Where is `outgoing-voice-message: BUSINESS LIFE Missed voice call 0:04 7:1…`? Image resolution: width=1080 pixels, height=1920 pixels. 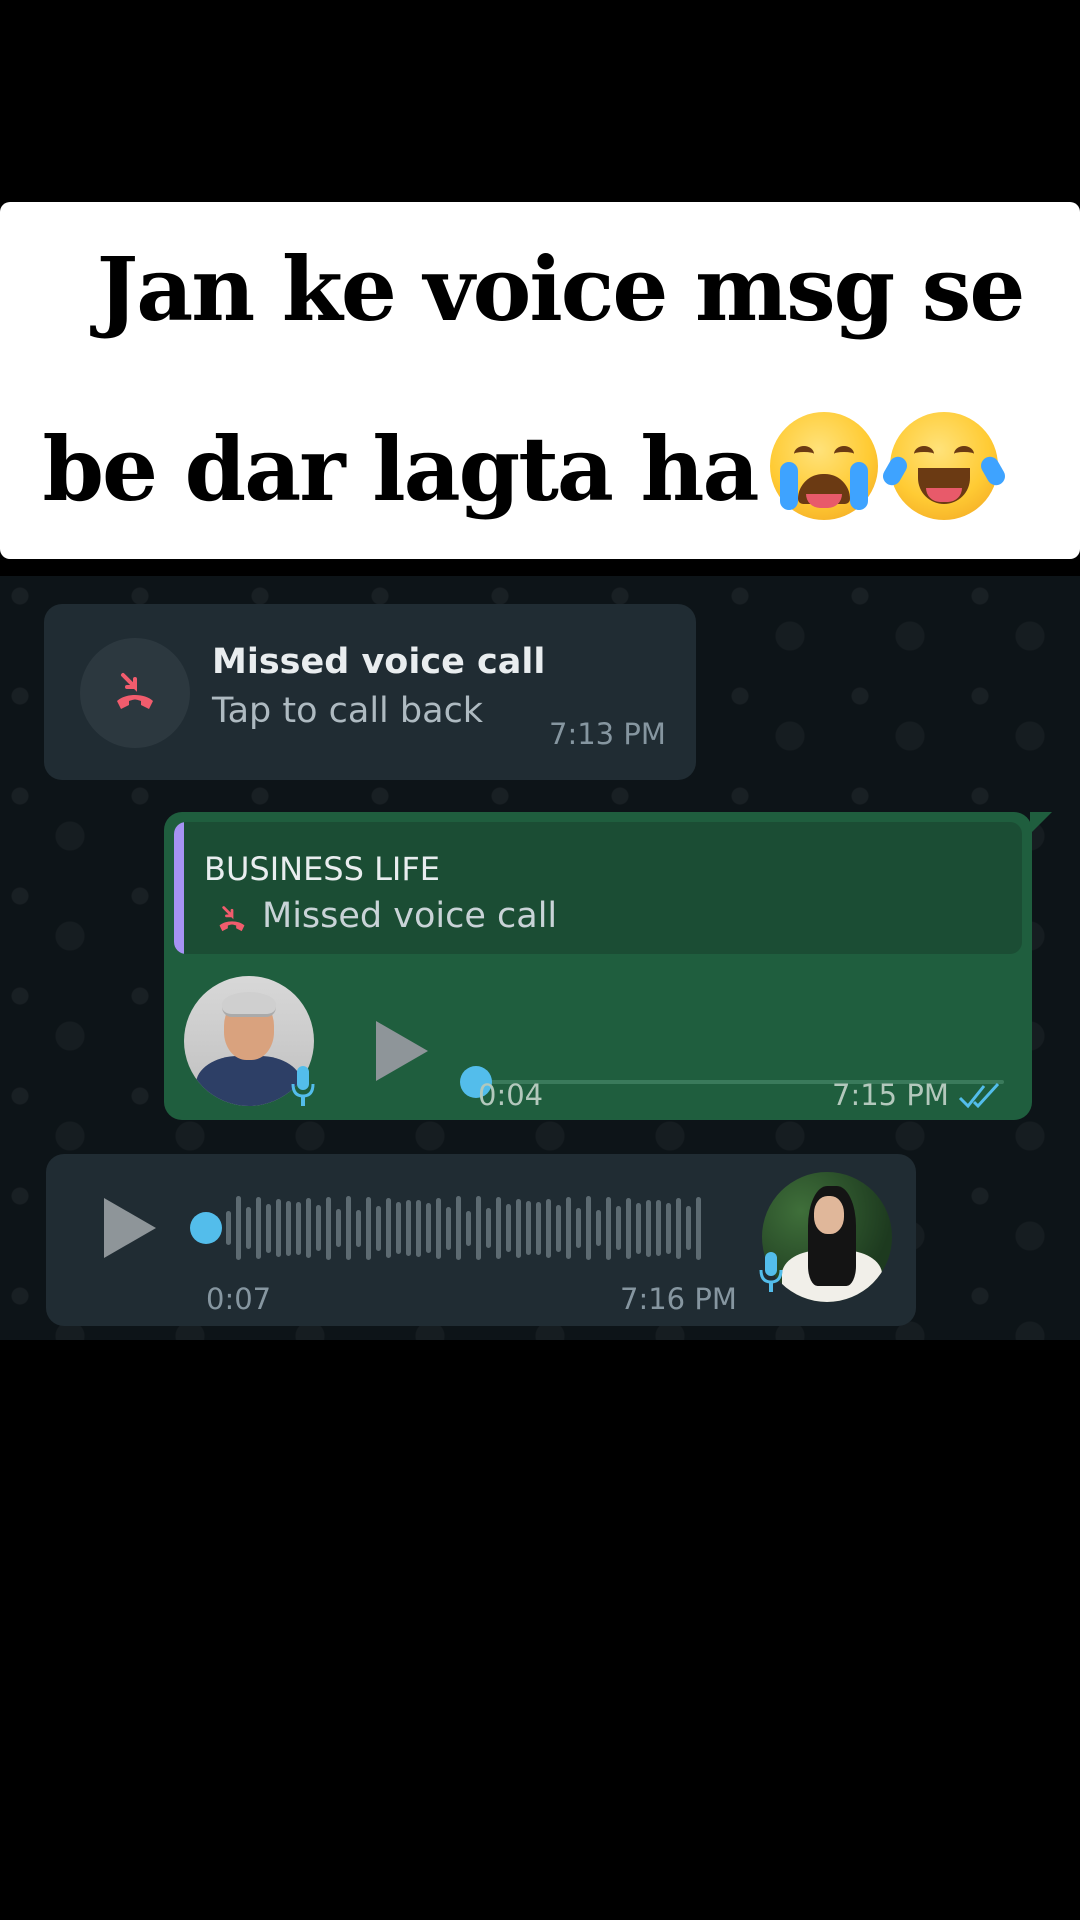 outgoing-voice-message: BUSINESS LIFE Missed voice call 0:04 7:1… is located at coordinates (598, 966).